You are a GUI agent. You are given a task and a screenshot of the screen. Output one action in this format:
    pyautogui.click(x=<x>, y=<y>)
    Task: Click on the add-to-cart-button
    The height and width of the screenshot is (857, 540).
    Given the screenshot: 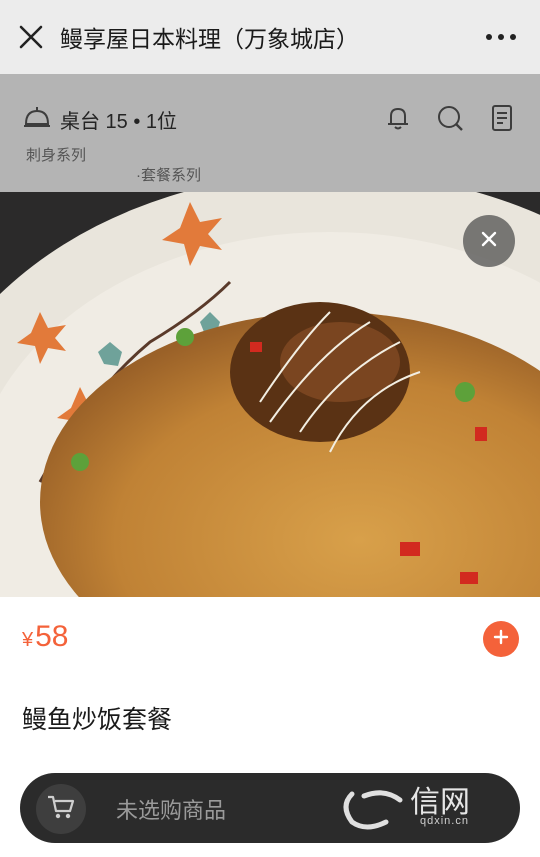 What is the action you would take?
    pyautogui.click(x=501, y=639)
    